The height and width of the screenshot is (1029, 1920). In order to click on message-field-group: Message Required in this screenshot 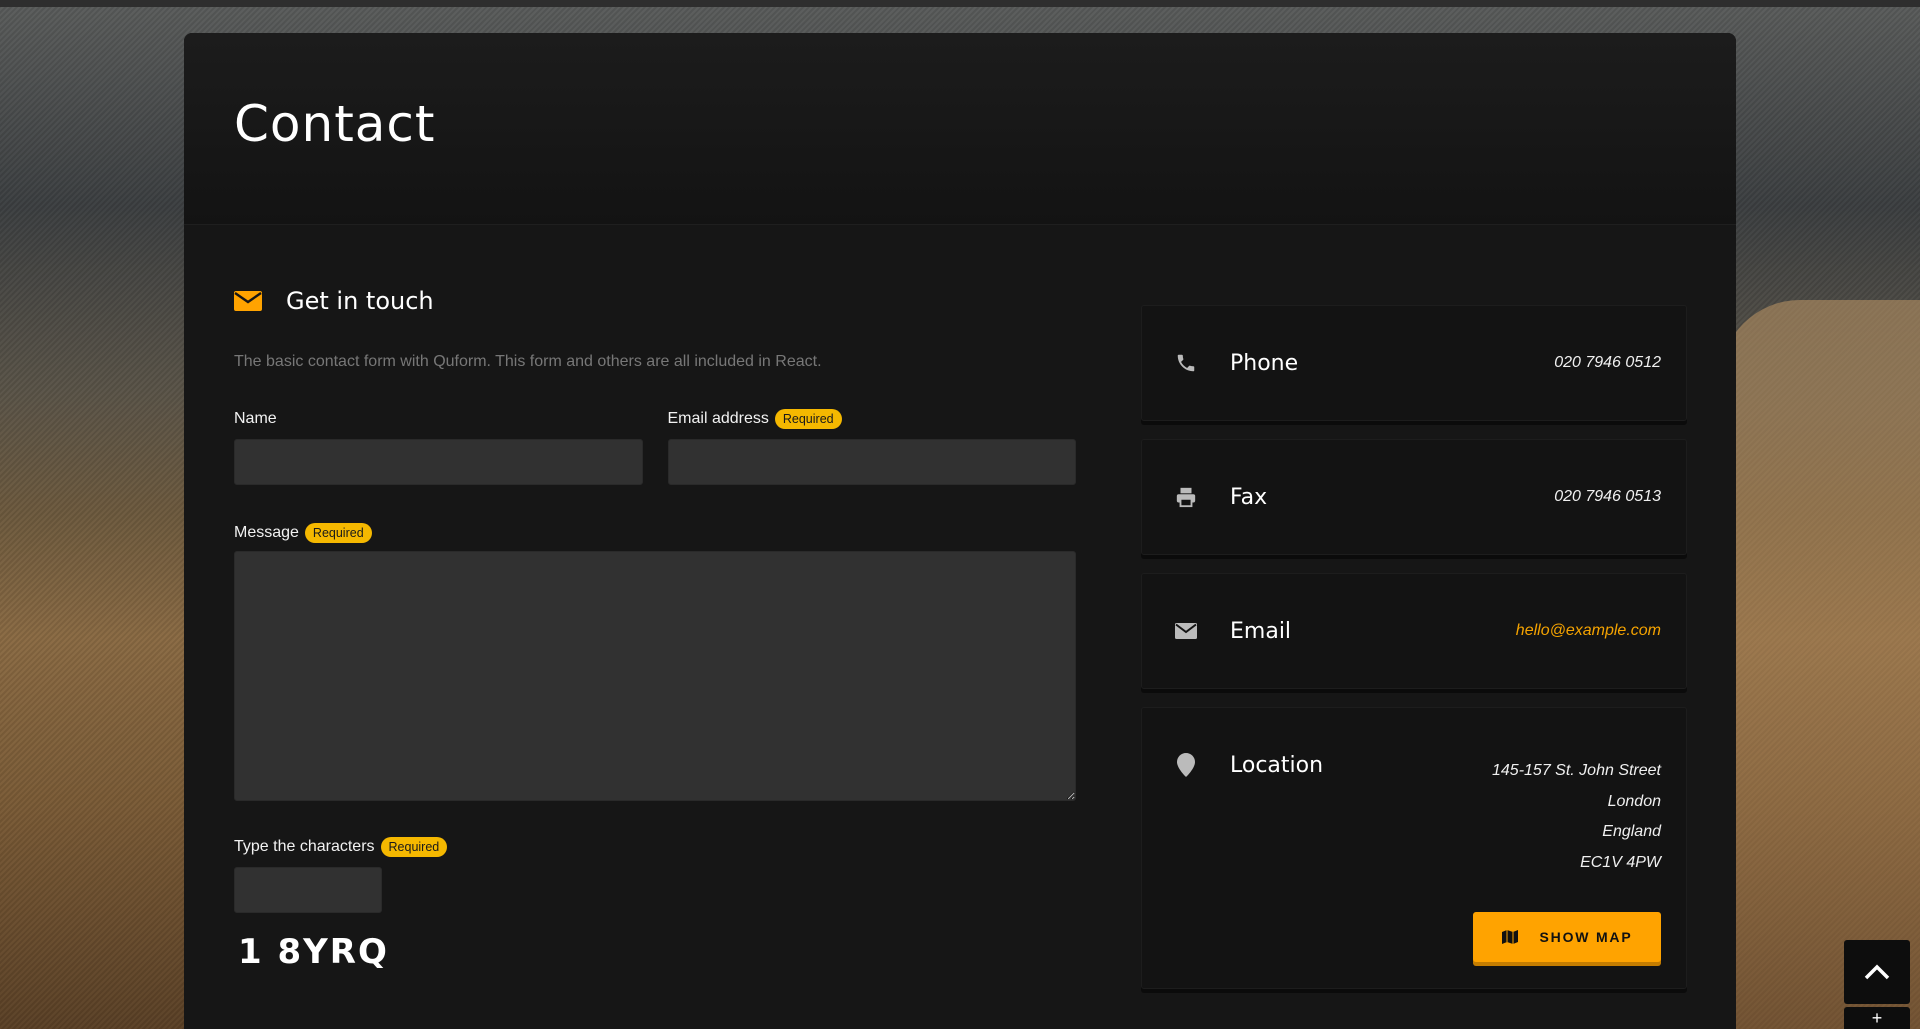, I will do `click(655, 662)`.